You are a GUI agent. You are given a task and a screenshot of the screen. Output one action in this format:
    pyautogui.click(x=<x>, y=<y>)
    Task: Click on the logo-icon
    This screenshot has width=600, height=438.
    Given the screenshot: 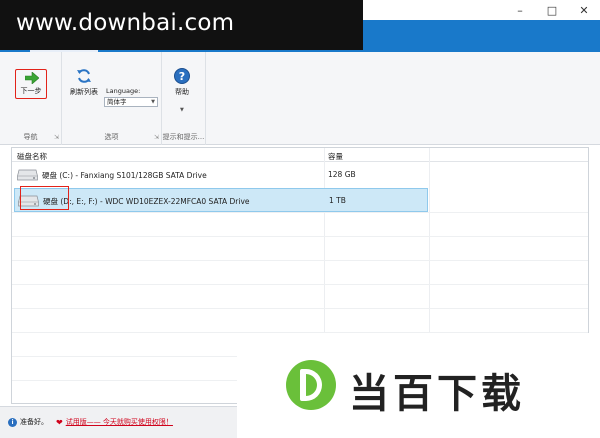 What is the action you would take?
    pyautogui.click(x=311, y=385)
    